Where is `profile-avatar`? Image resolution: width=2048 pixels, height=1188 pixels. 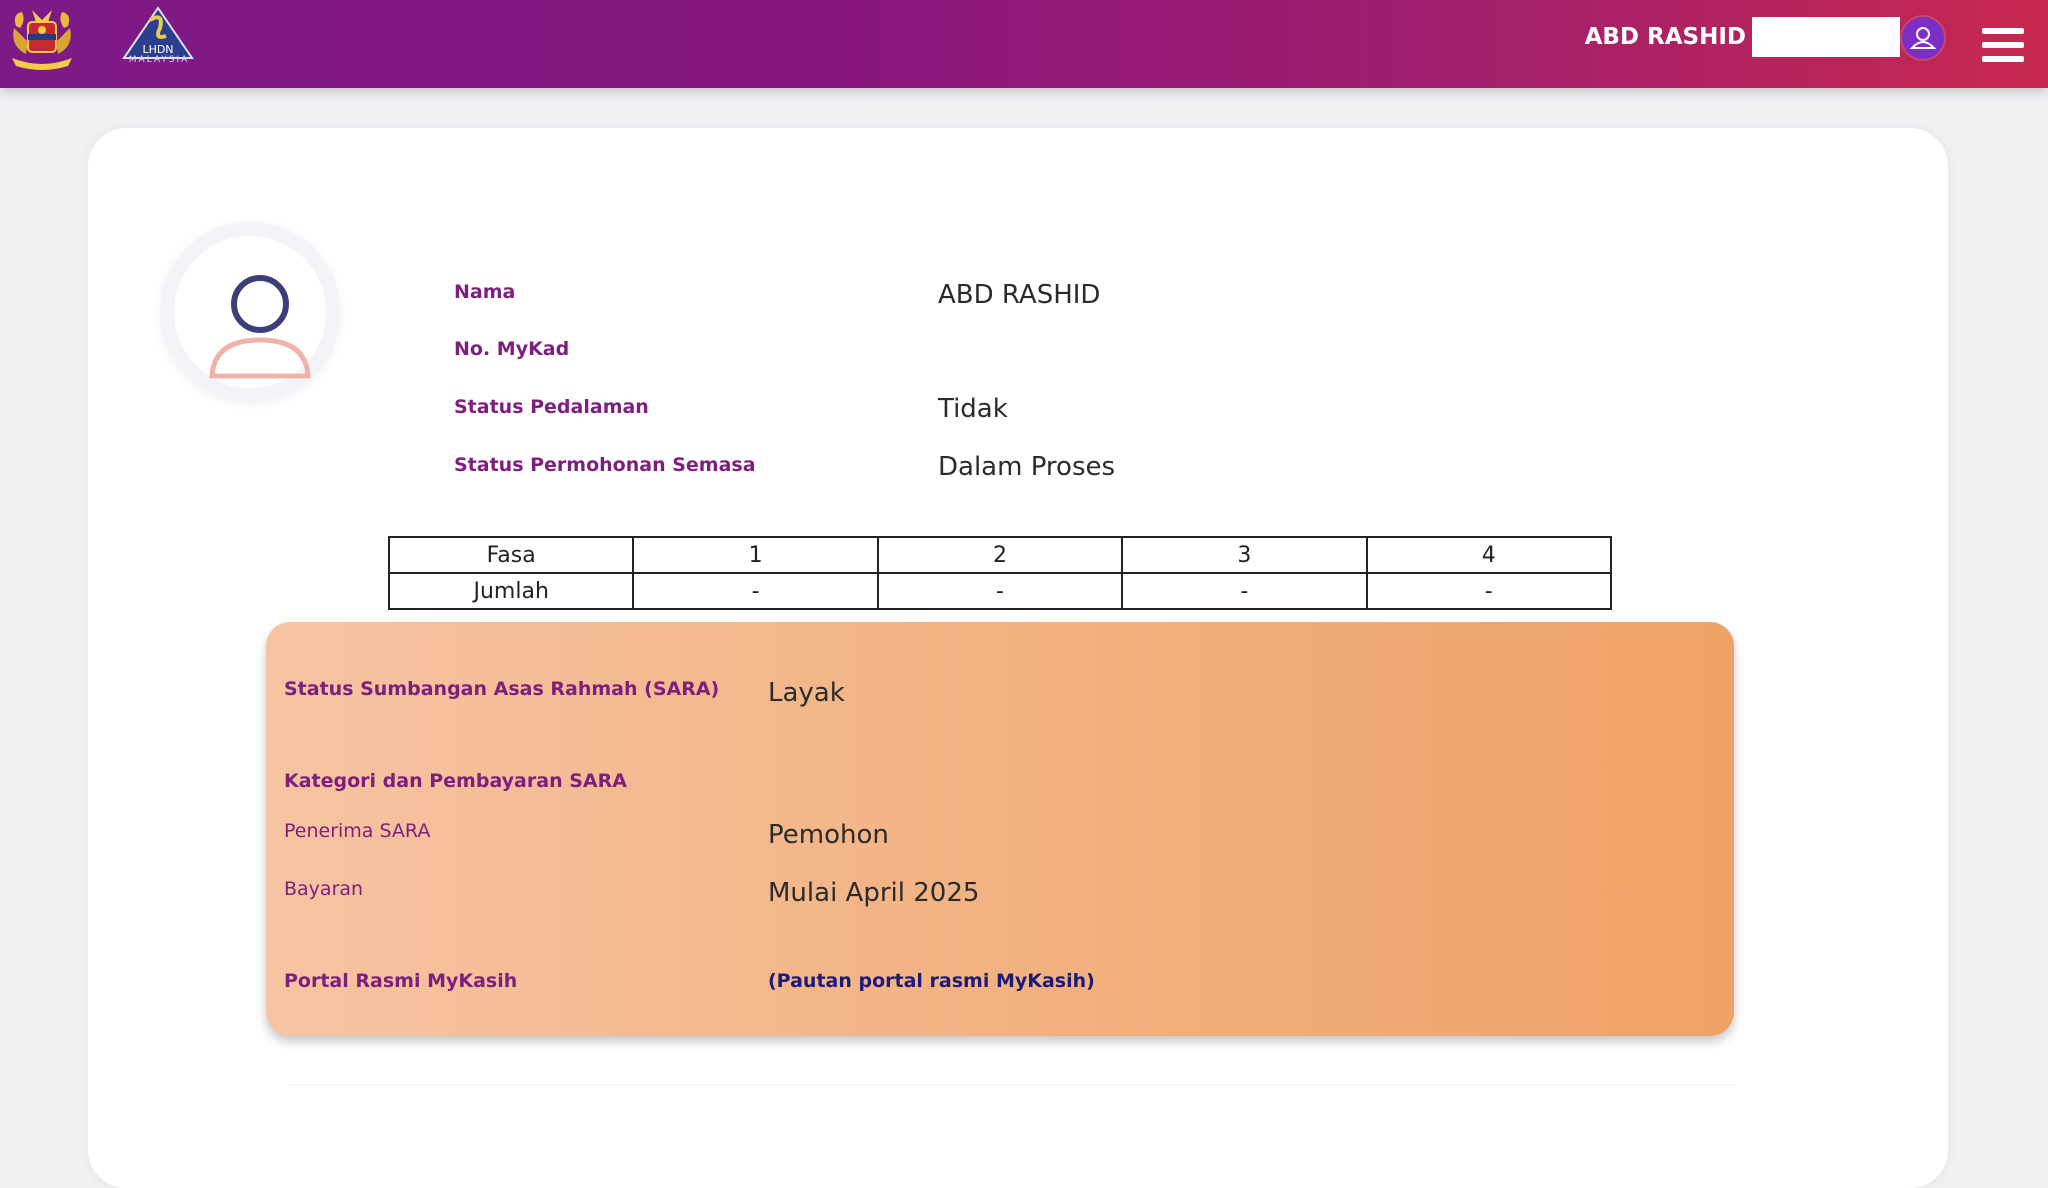
profile-avatar is located at coordinates (250, 312).